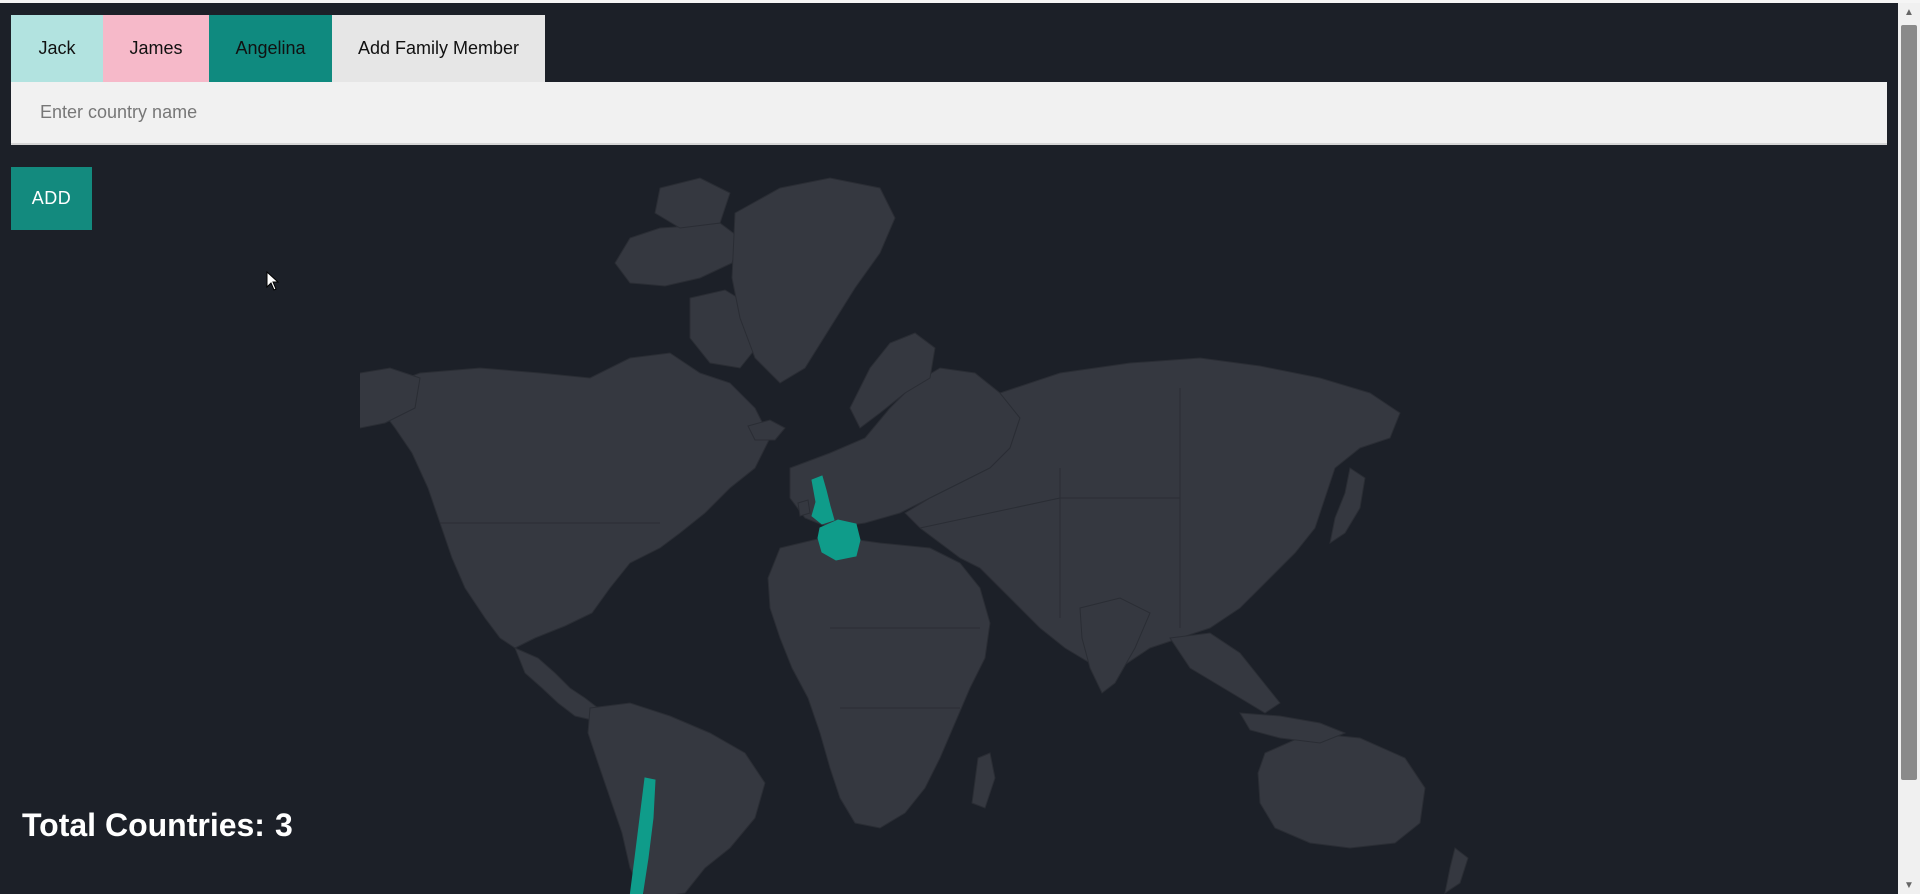 Image resolution: width=1920 pixels, height=894 pixels. What do you see at coordinates (51, 198) in the screenshot?
I see `add-country-button: ADD` at bounding box center [51, 198].